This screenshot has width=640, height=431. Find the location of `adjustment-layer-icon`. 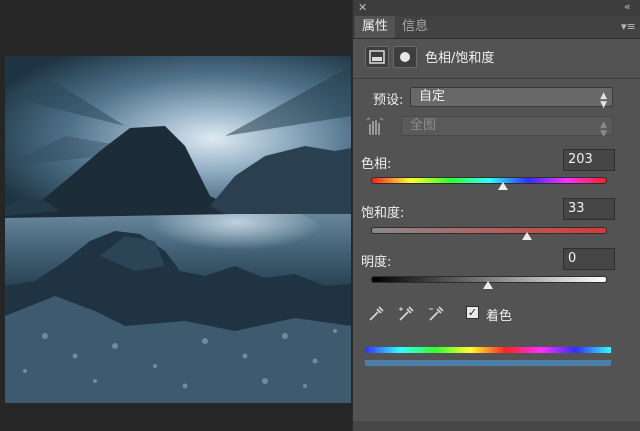

adjustment-layer-icon is located at coordinates (377, 57).